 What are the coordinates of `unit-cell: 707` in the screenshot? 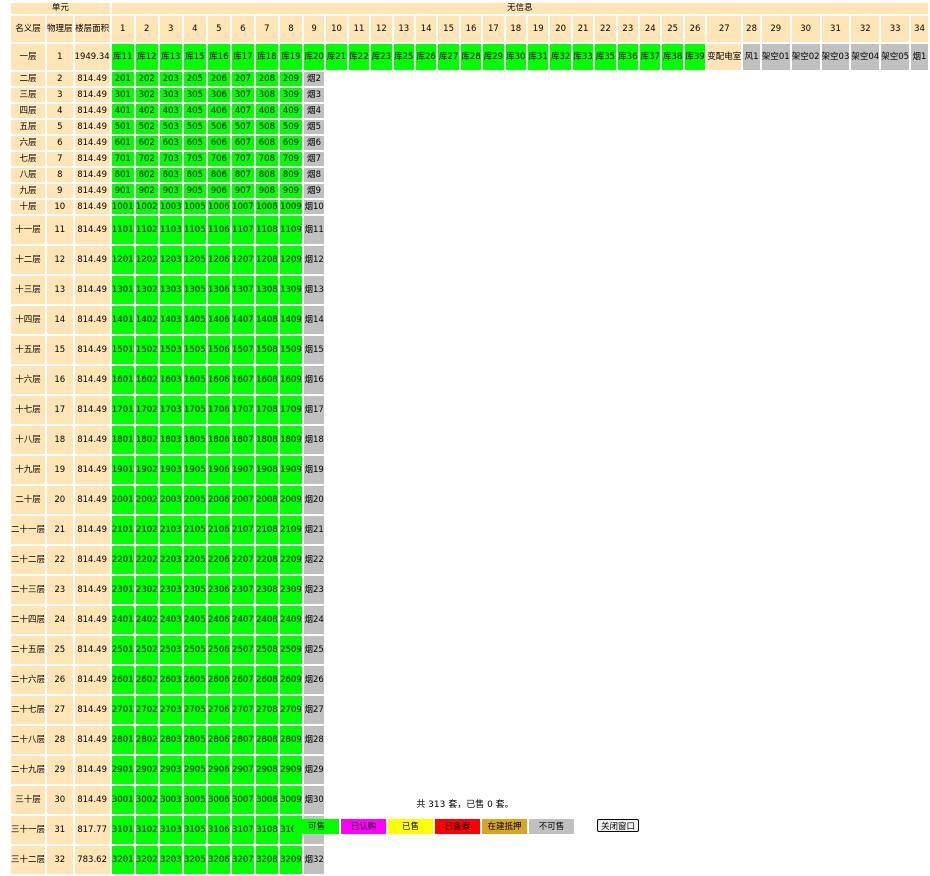 It's located at (242, 159).